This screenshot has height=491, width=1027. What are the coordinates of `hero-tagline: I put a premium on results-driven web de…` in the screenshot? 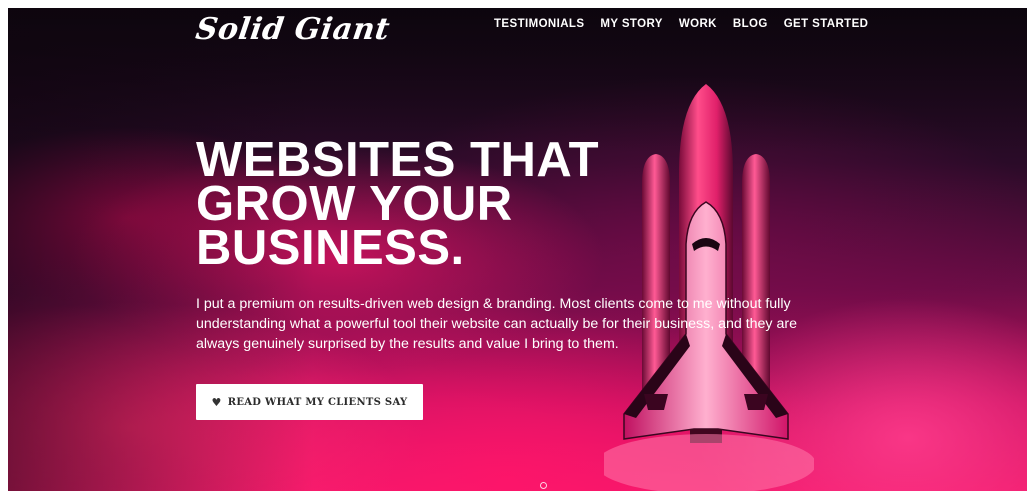 It's located at (496, 324).